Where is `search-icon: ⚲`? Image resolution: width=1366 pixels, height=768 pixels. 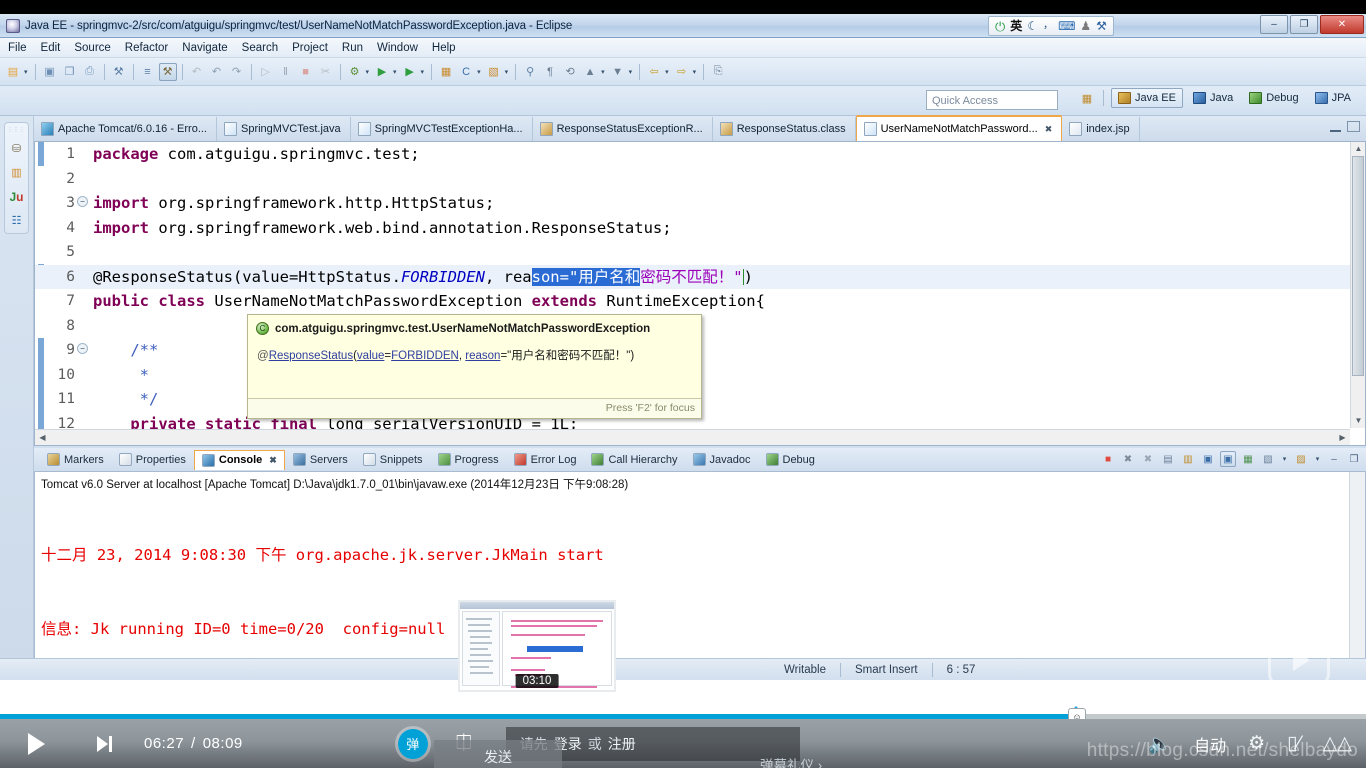
search-icon: ⚲ is located at coordinates (530, 72).